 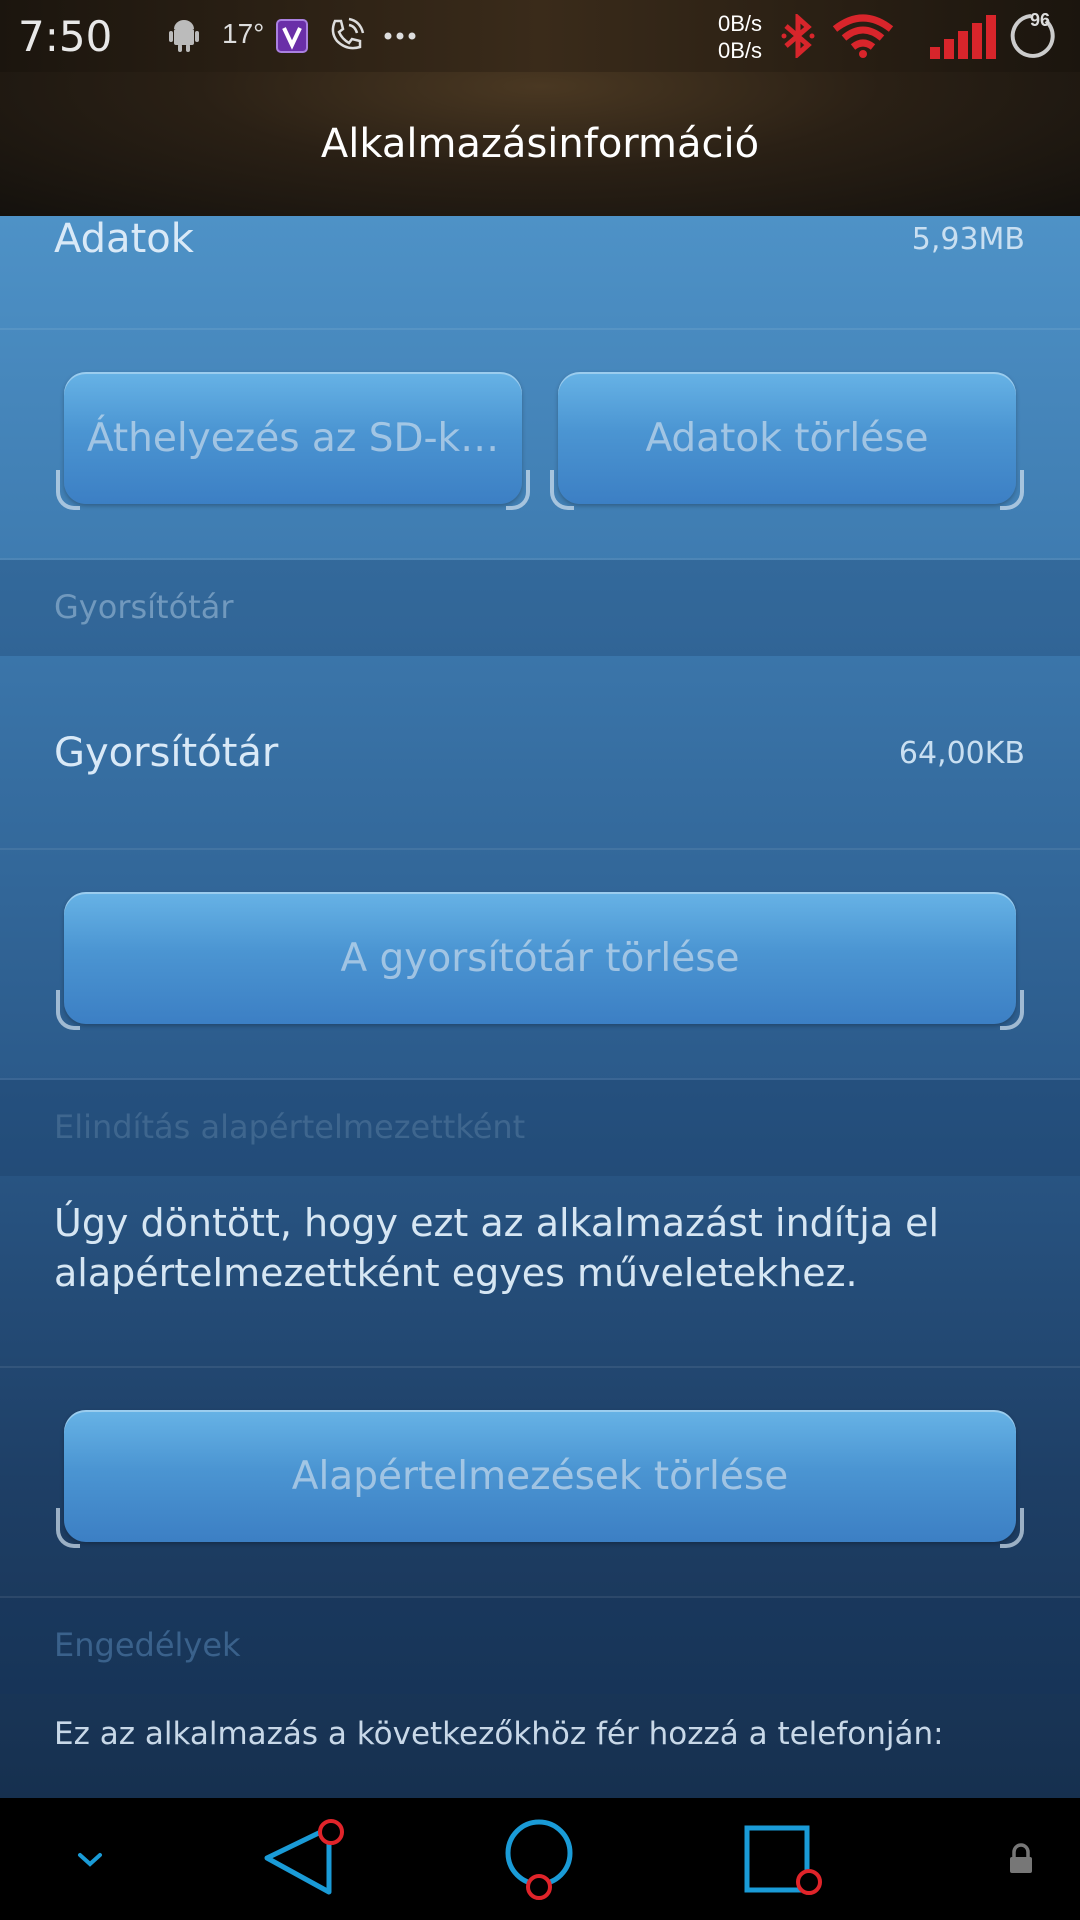 I want to click on more-icon, so click(x=400, y=36).